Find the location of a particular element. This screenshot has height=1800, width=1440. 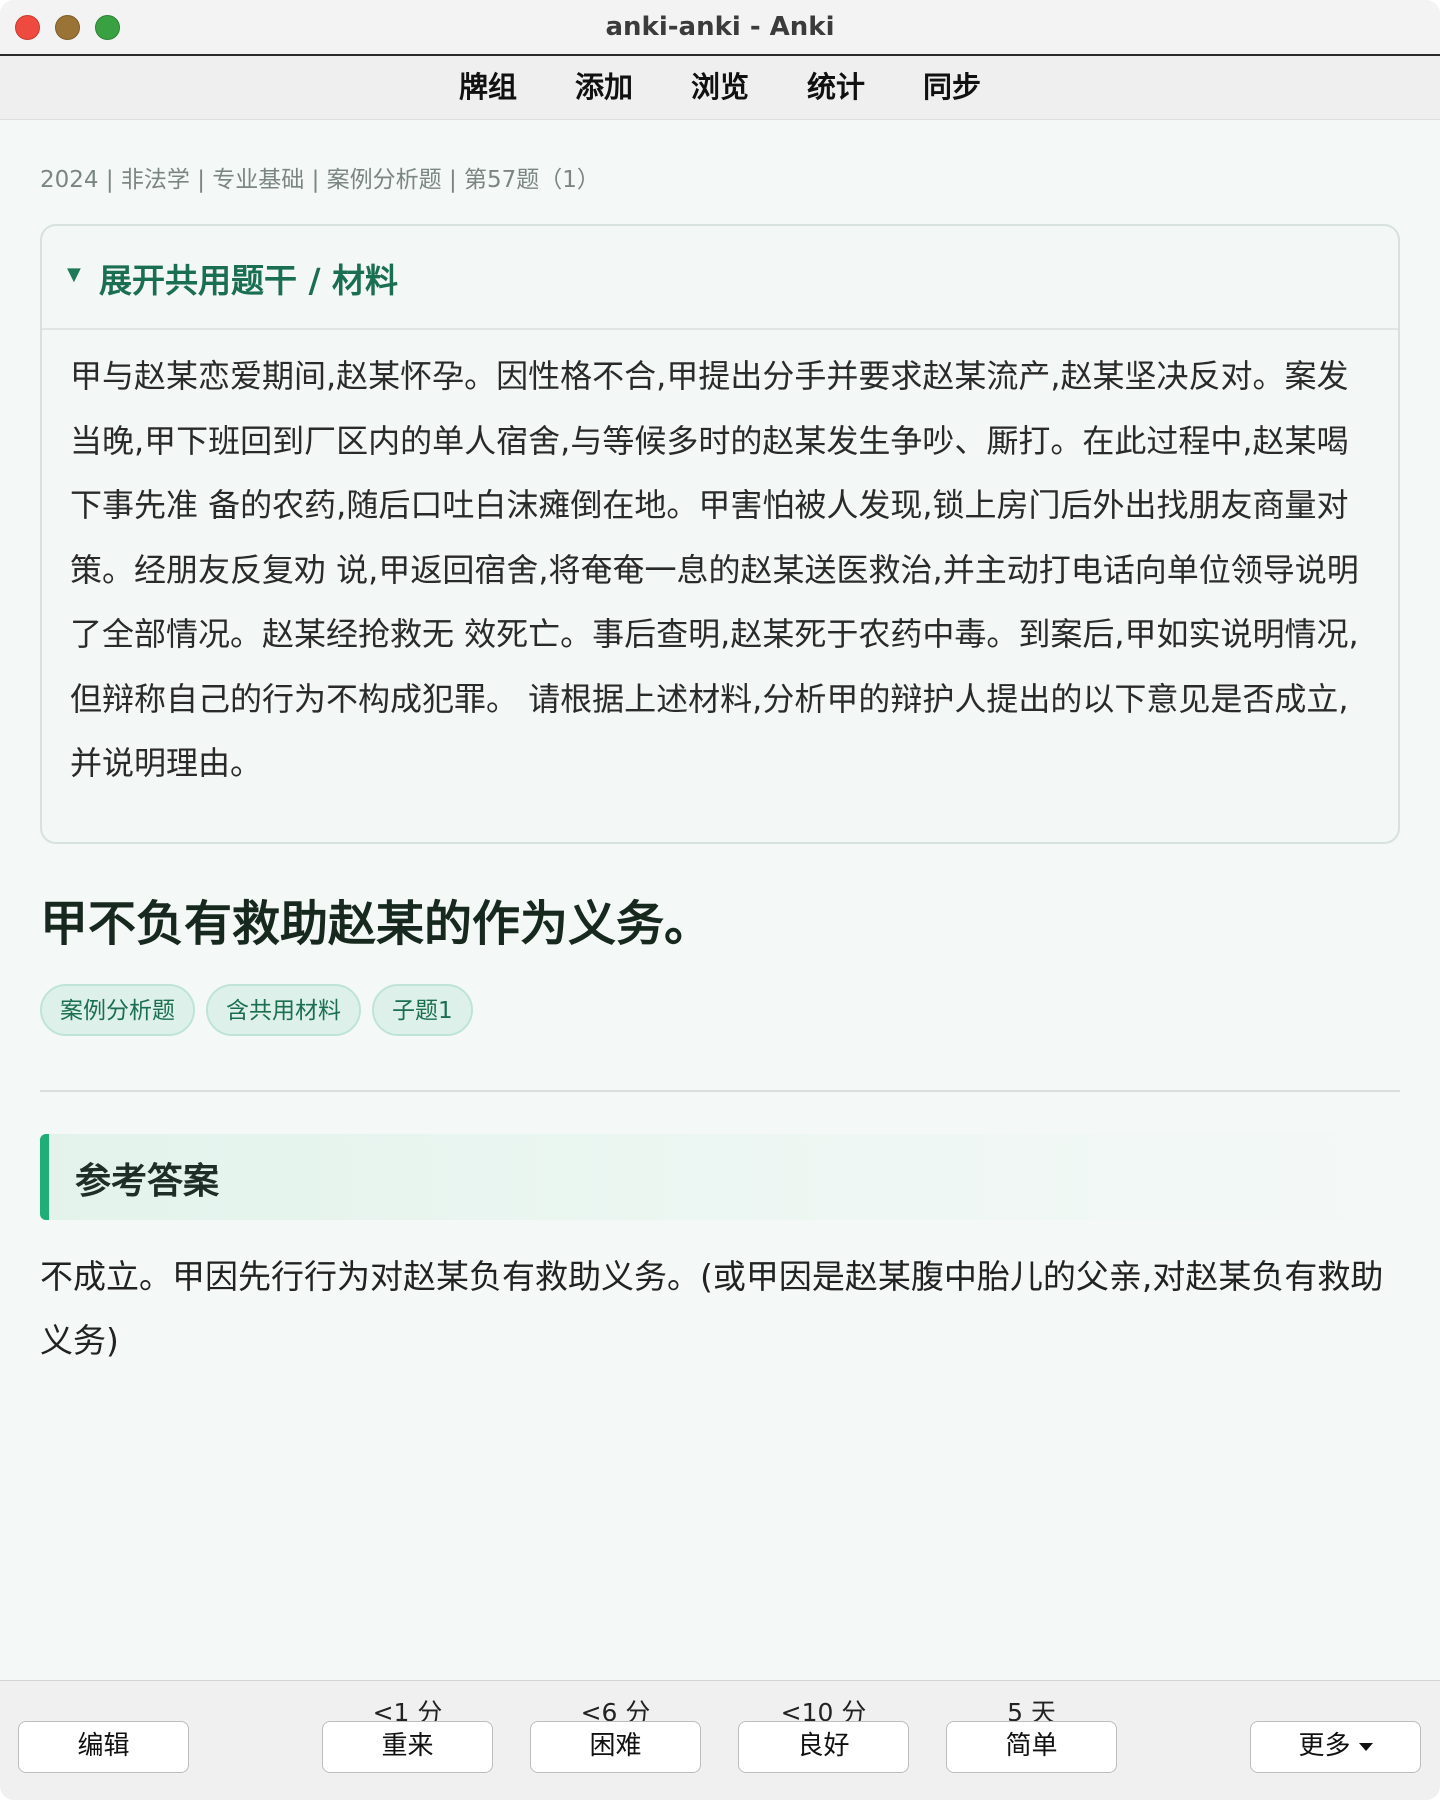

toolbar-stats: 统计 is located at coordinates (836, 88).